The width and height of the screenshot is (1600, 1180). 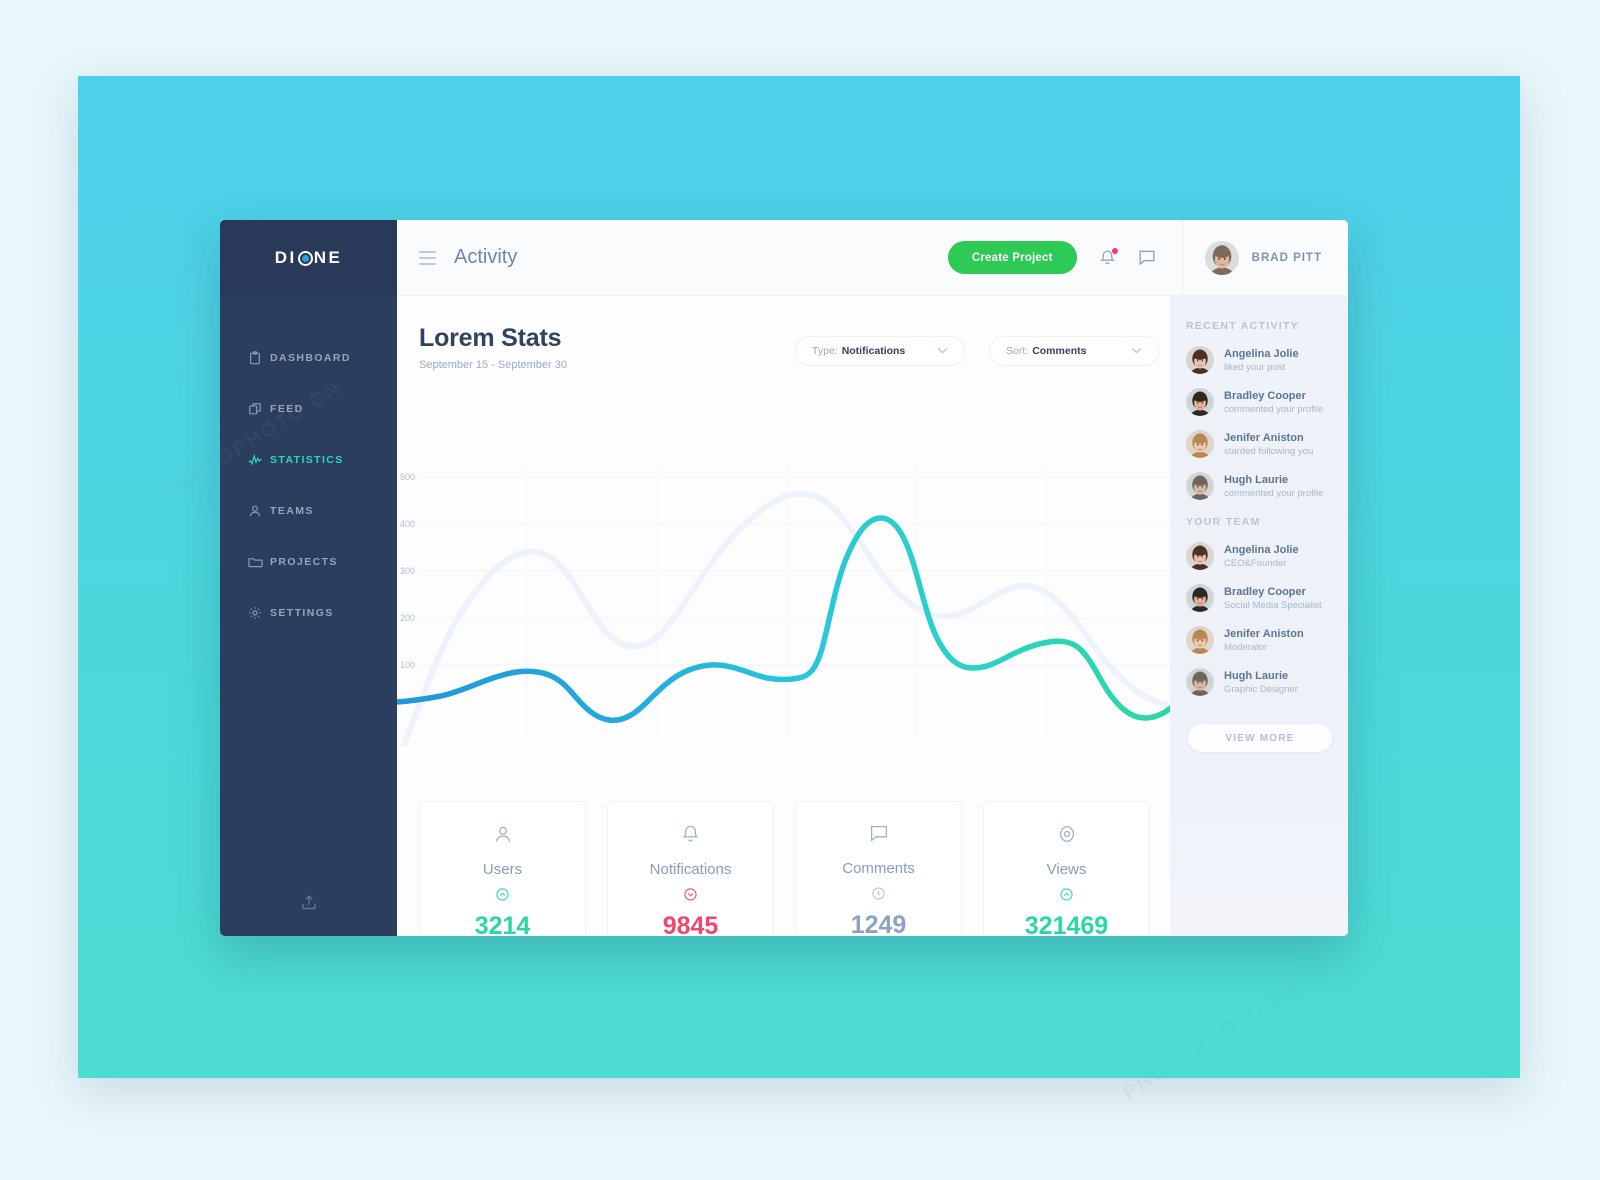 I want to click on sidebar-item-dashboard: DASHBOARD, so click(x=308, y=357).